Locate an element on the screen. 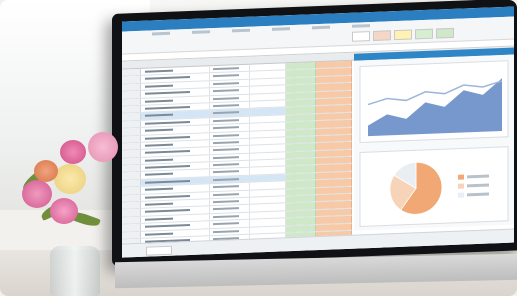  sheet-tab is located at coordinates (159, 250).